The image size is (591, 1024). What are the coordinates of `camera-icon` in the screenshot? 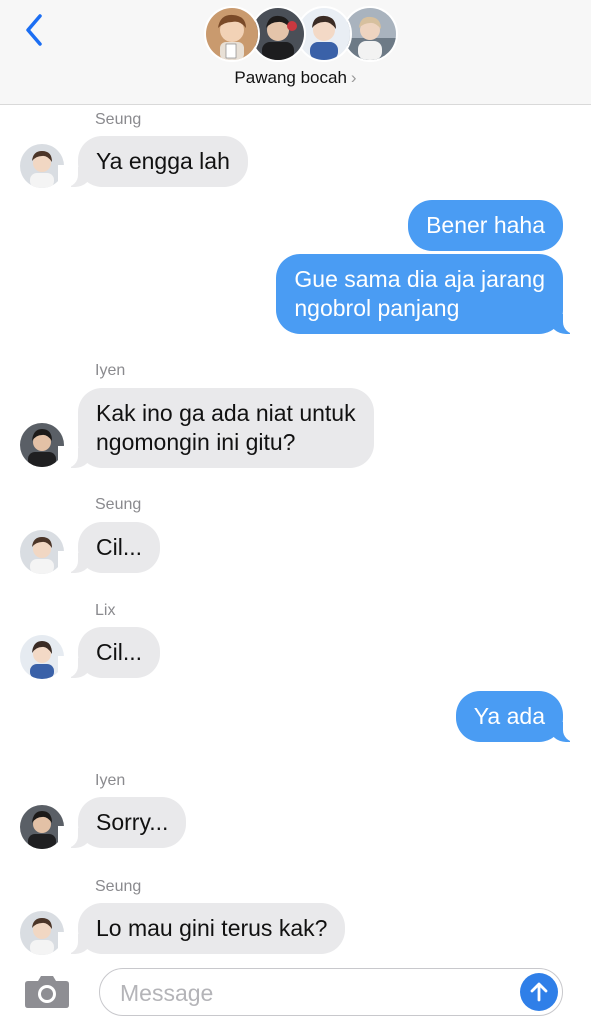 It's located at (47, 992).